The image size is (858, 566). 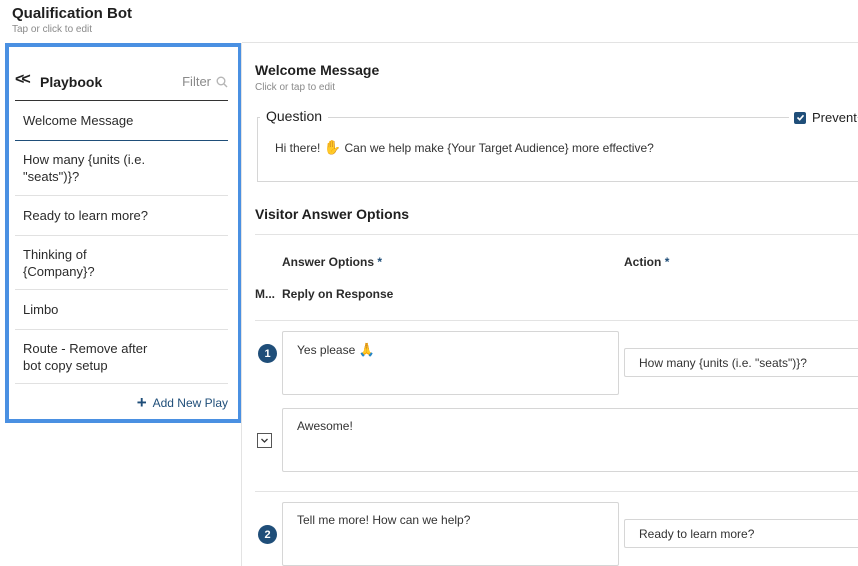 I want to click on option-number-badge: 1, so click(x=267, y=353).